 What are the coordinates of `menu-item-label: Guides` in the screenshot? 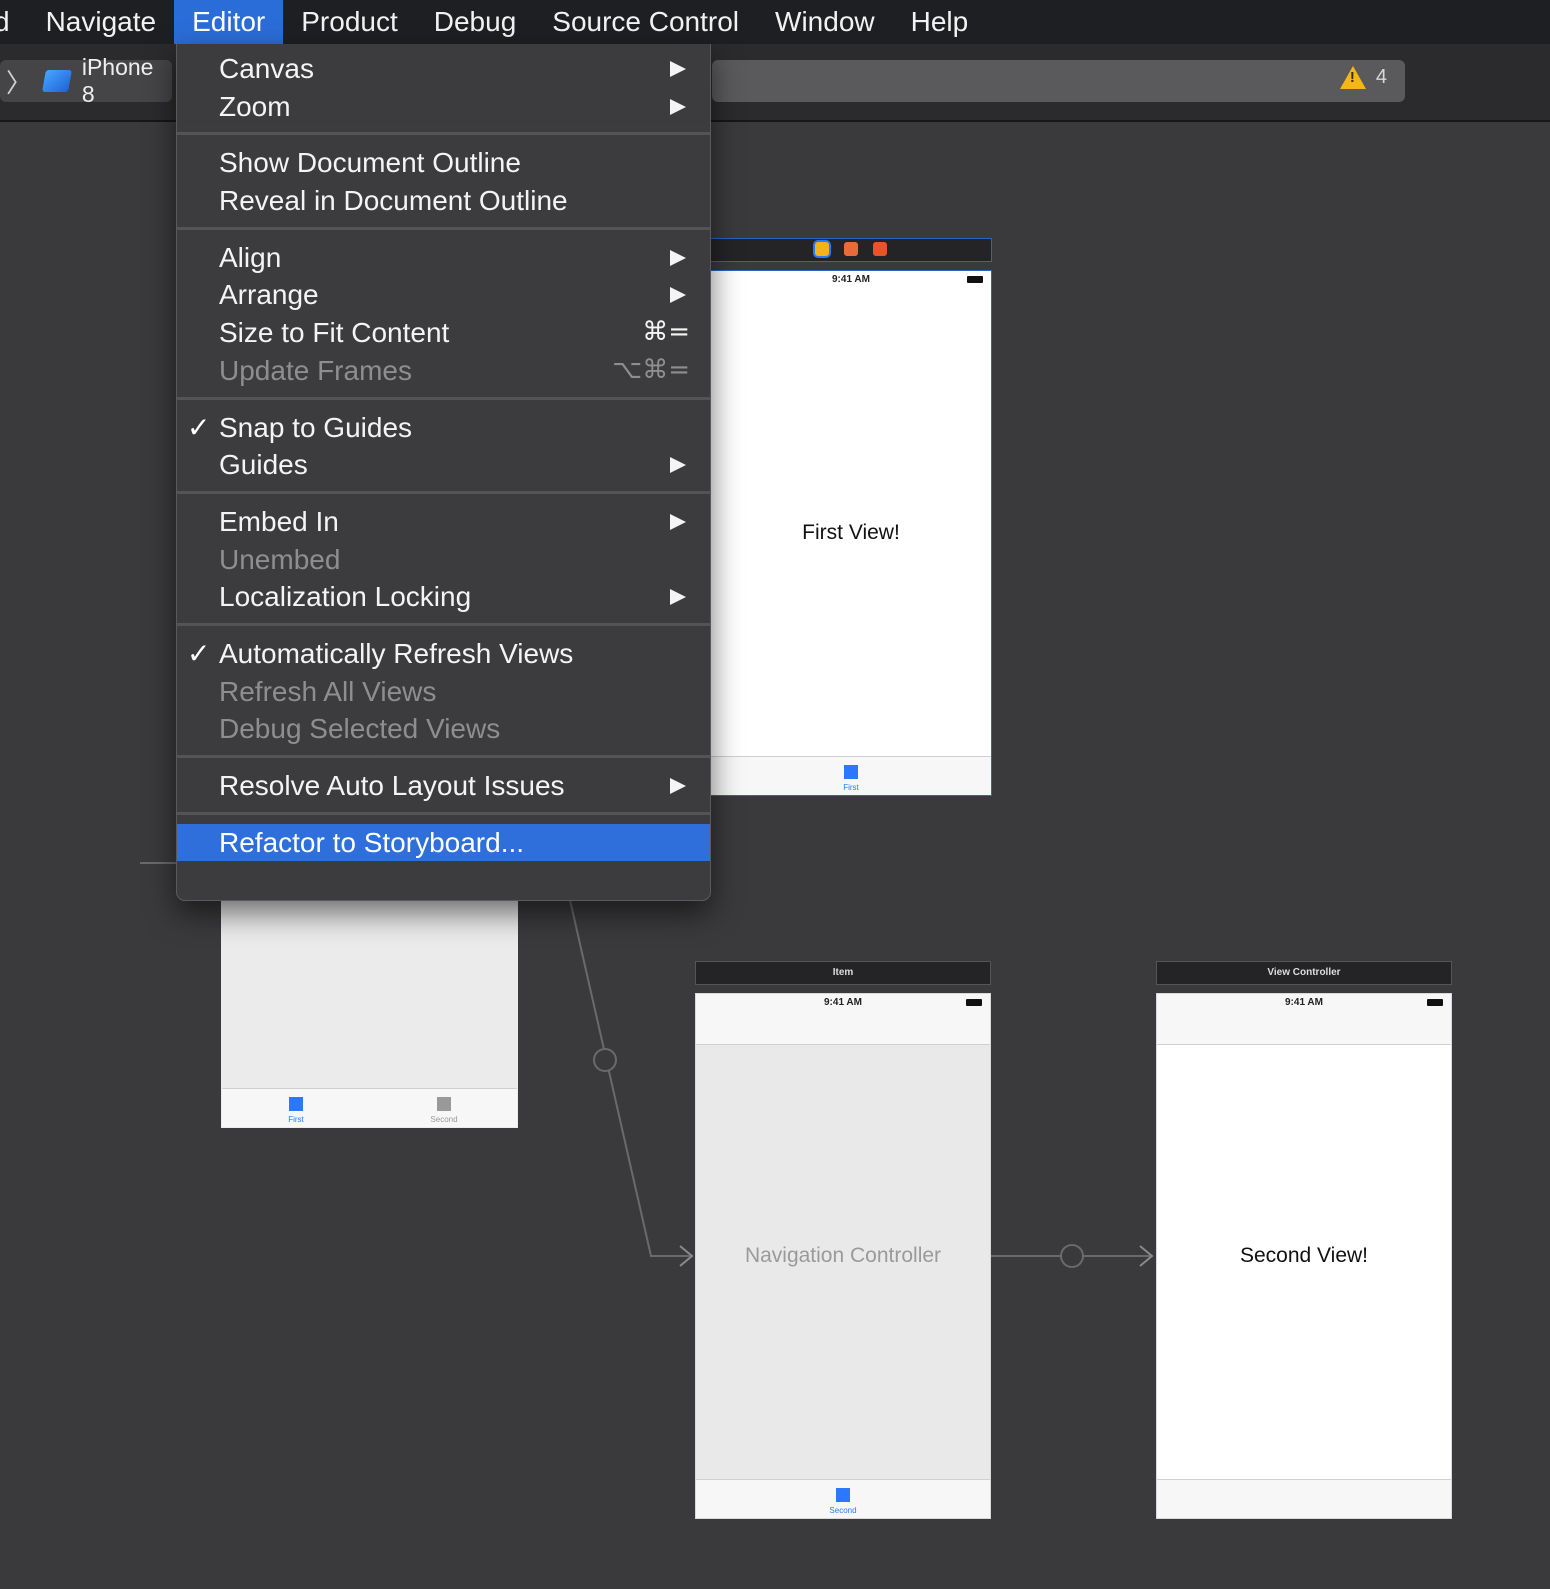 It's located at (263, 465).